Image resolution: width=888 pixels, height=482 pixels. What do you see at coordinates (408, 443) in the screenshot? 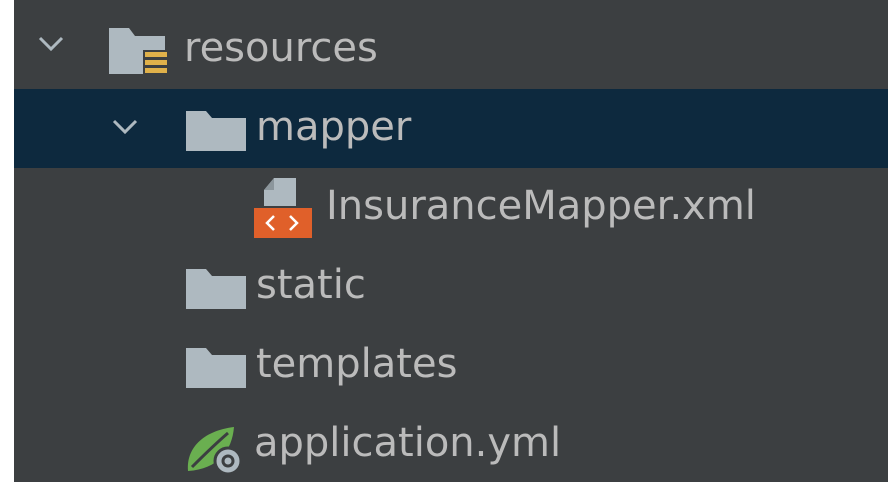
I see `tree-node-label: application.yml` at bounding box center [408, 443].